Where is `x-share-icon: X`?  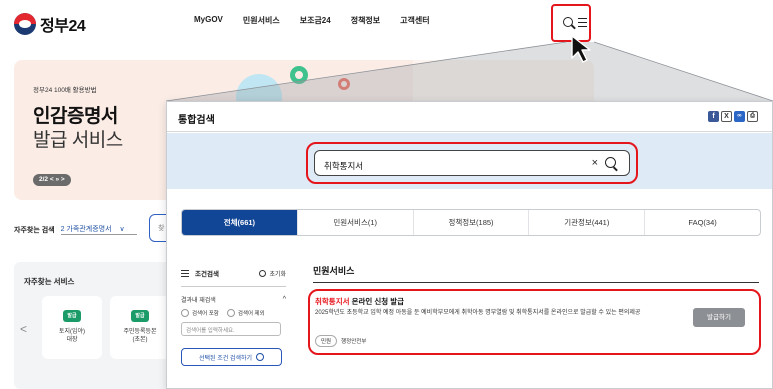
x-share-icon: X is located at coordinates (726, 116).